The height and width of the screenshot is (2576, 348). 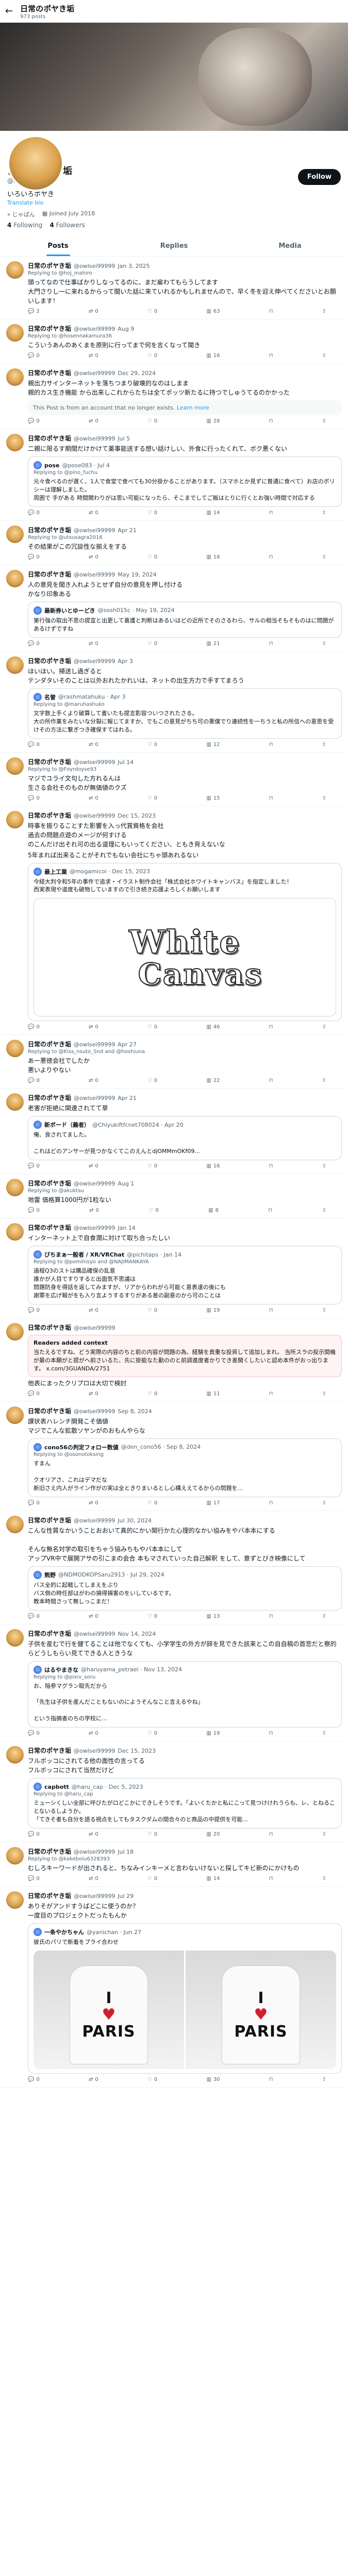 I want to click on post-date: Dec 15, 2023, so click(x=137, y=1751).